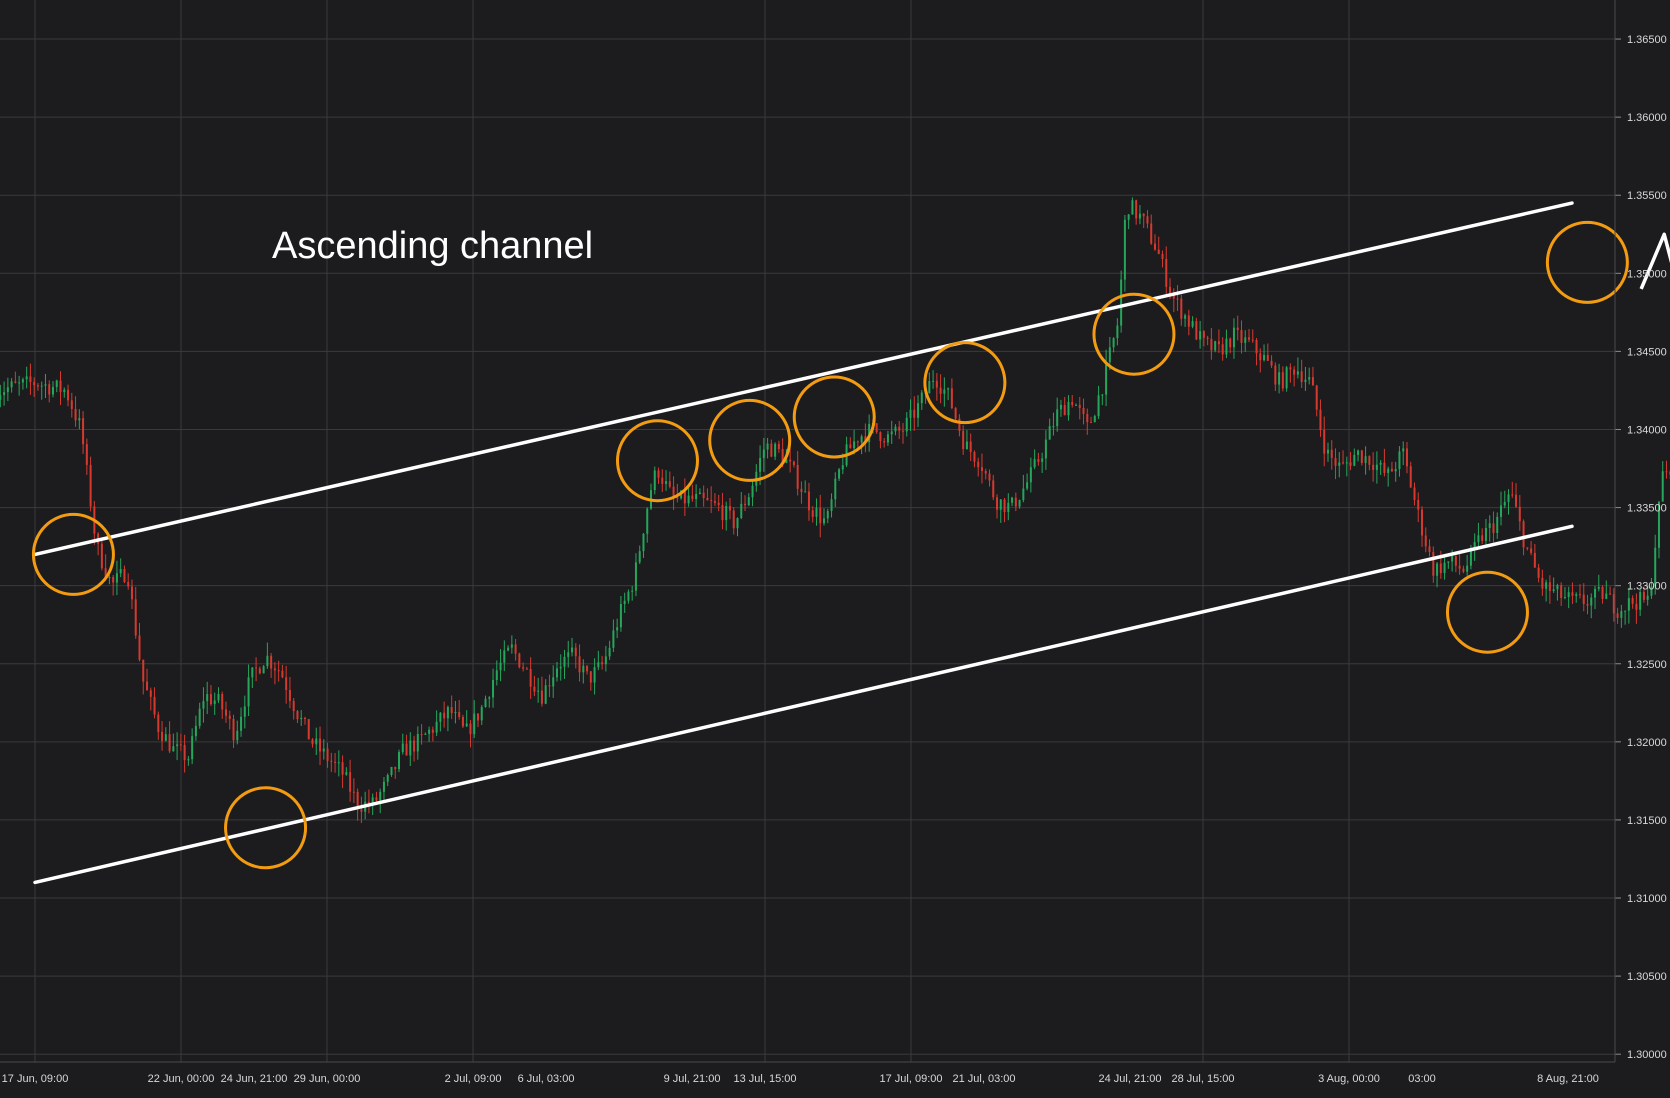 Image resolution: width=1670 pixels, height=1098 pixels. Describe the element at coordinates (1647, 743) in the screenshot. I see `y-tick-label: 1.32000` at that location.